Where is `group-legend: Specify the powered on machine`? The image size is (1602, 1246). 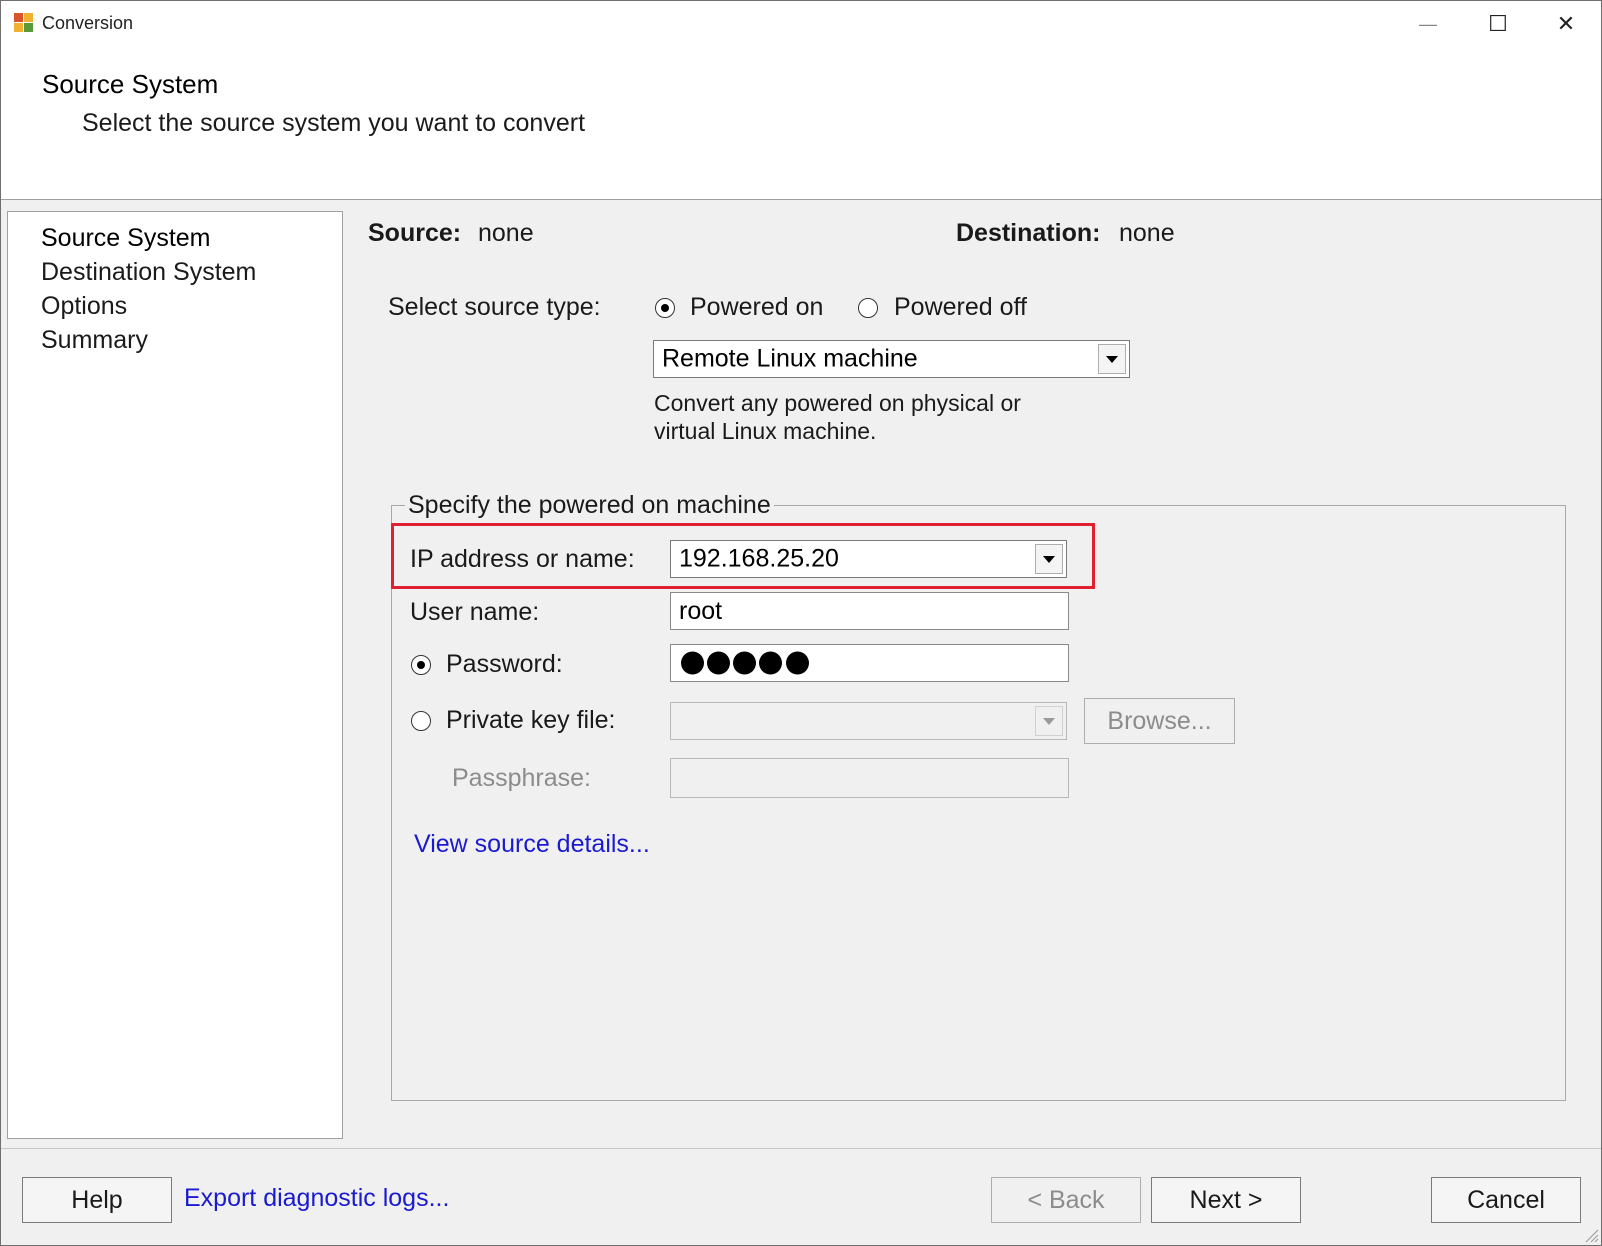 group-legend: Specify the powered on machine is located at coordinates (589, 505).